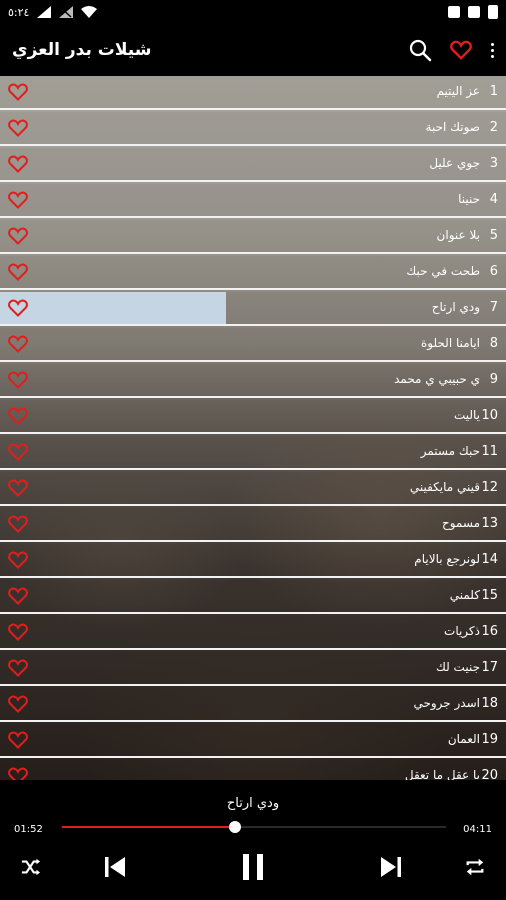 The image size is (506, 900). Describe the element at coordinates (463, 739) in the screenshot. I see `track-title: العمان` at that location.